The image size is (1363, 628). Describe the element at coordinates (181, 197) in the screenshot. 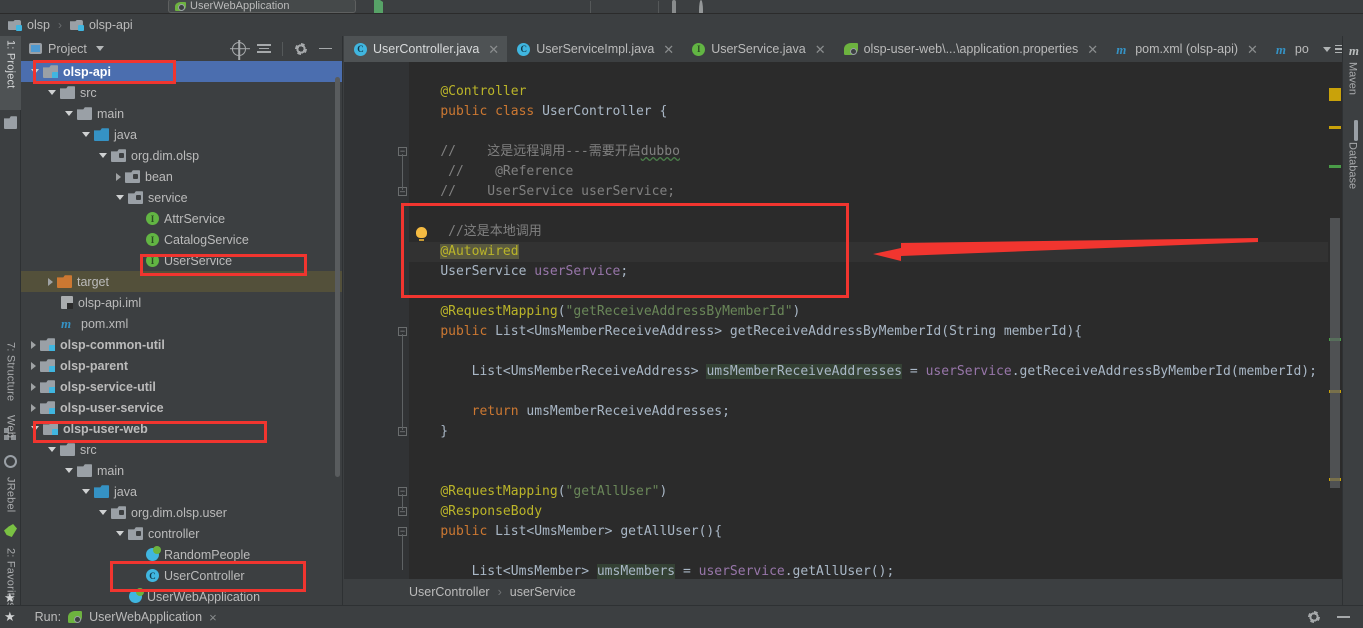

I see `tree-node-service: service` at that location.